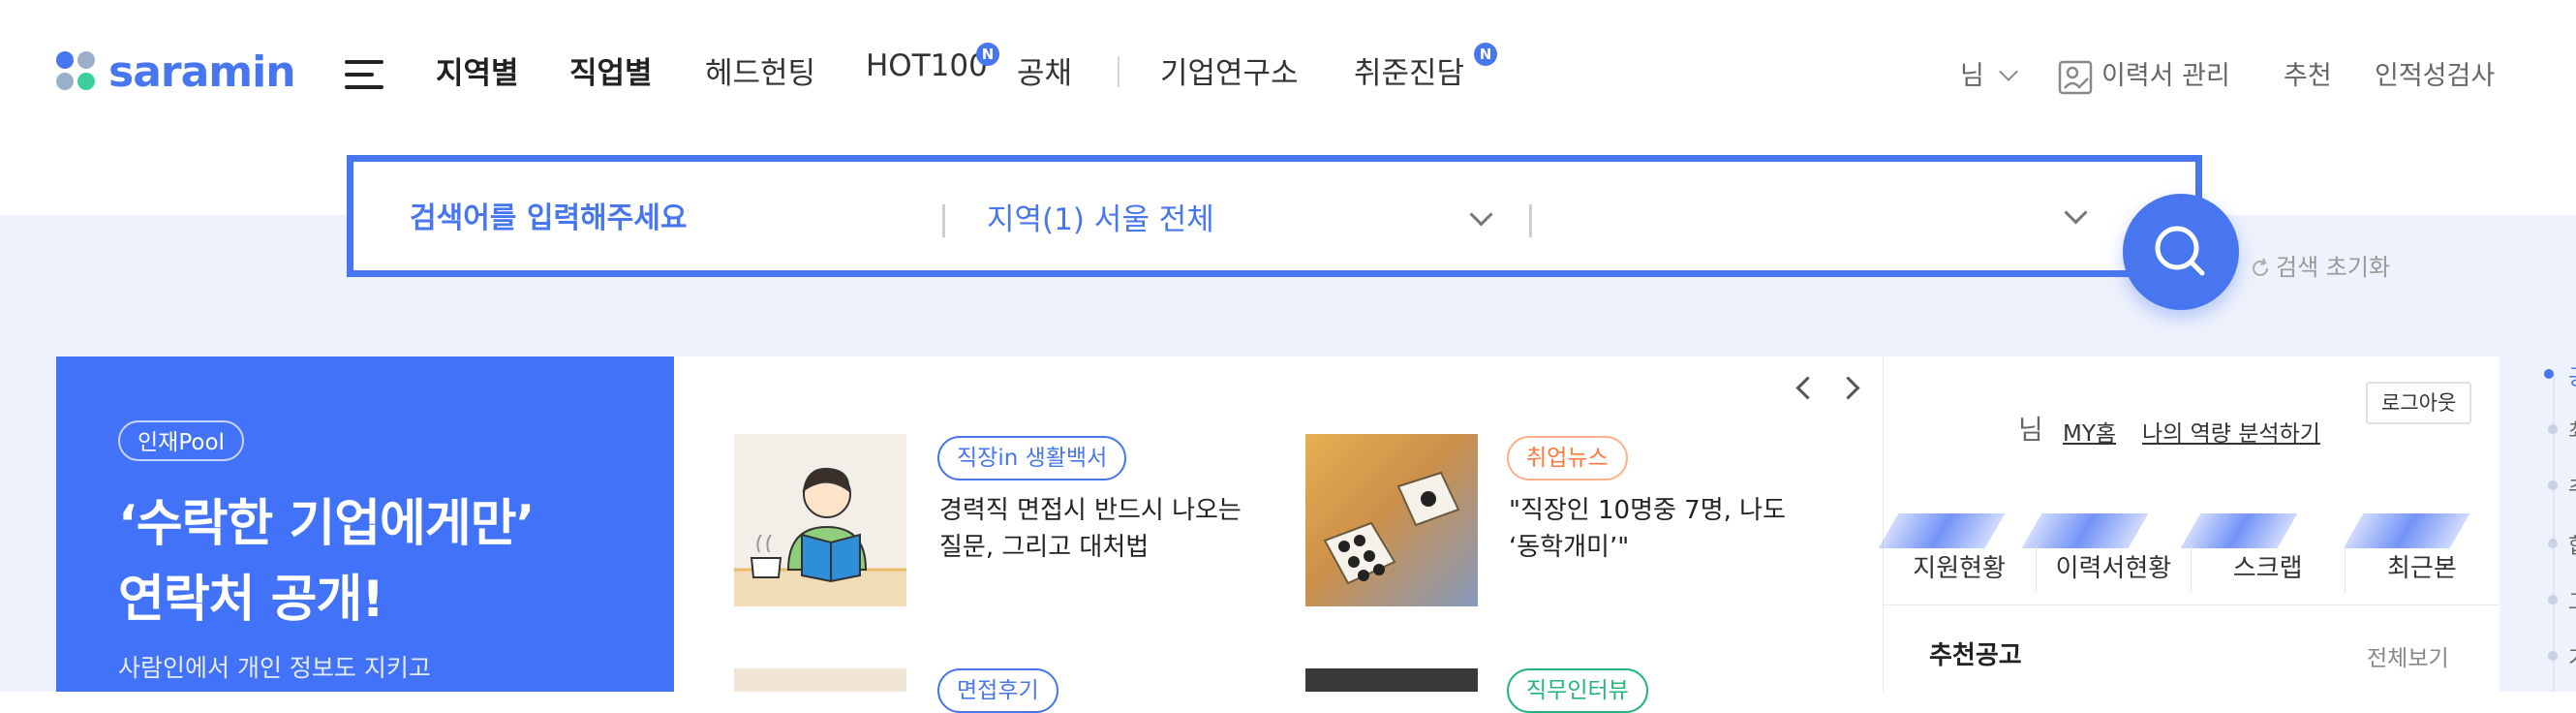 The height and width of the screenshot is (713, 2576). Describe the element at coordinates (1567, 458) in the screenshot. I see `news-tag: 취업뉴스` at that location.